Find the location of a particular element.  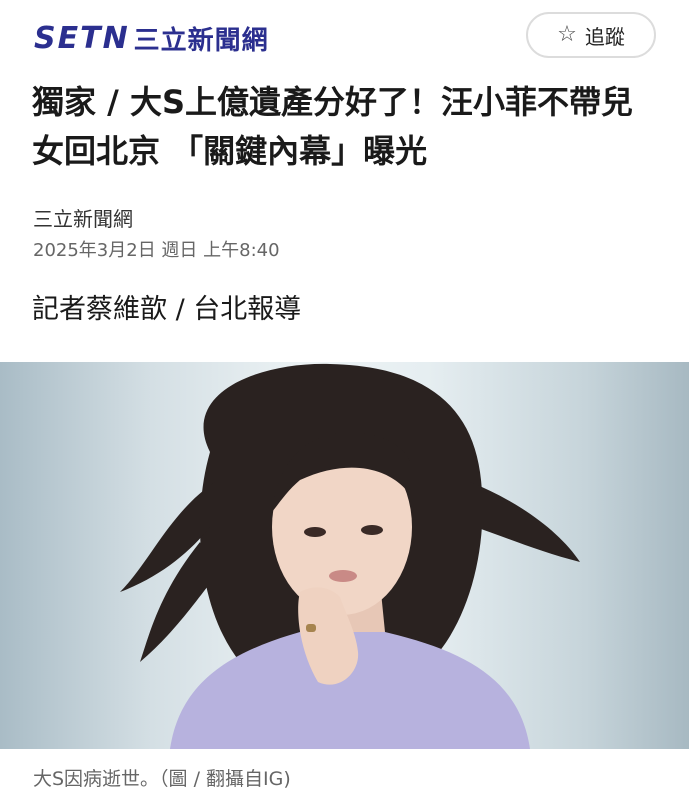

article-source: 三立新聞網 is located at coordinates (83, 217).